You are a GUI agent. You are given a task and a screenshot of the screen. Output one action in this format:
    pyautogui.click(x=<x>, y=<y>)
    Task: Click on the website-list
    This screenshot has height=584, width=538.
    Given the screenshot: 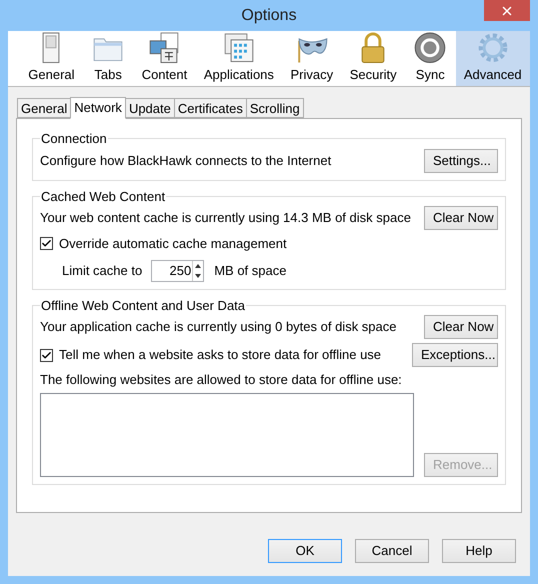 What is the action you would take?
    pyautogui.click(x=227, y=434)
    